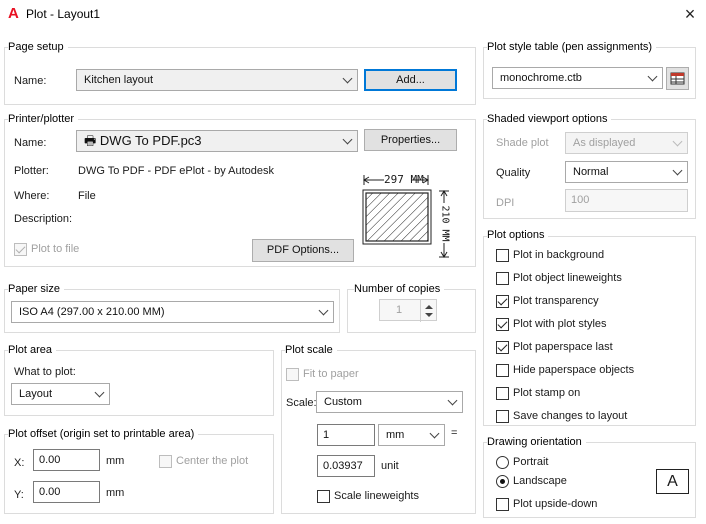 The image size is (706, 524). Describe the element at coordinates (19, 495) in the screenshot. I see `offset-y-label: Y:` at that location.